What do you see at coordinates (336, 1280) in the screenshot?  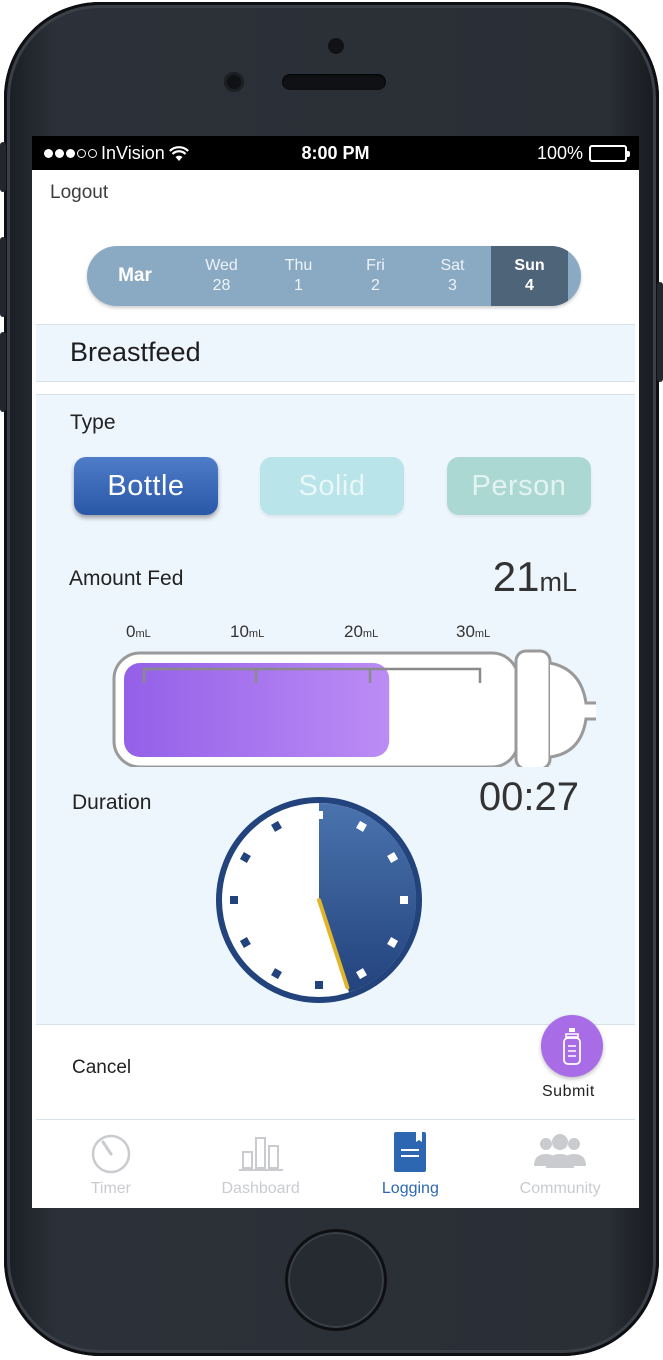 I see `home-button` at bounding box center [336, 1280].